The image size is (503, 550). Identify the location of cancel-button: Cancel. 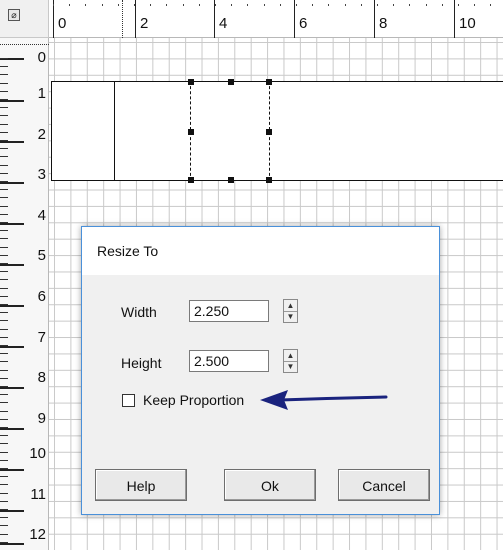
(384, 485).